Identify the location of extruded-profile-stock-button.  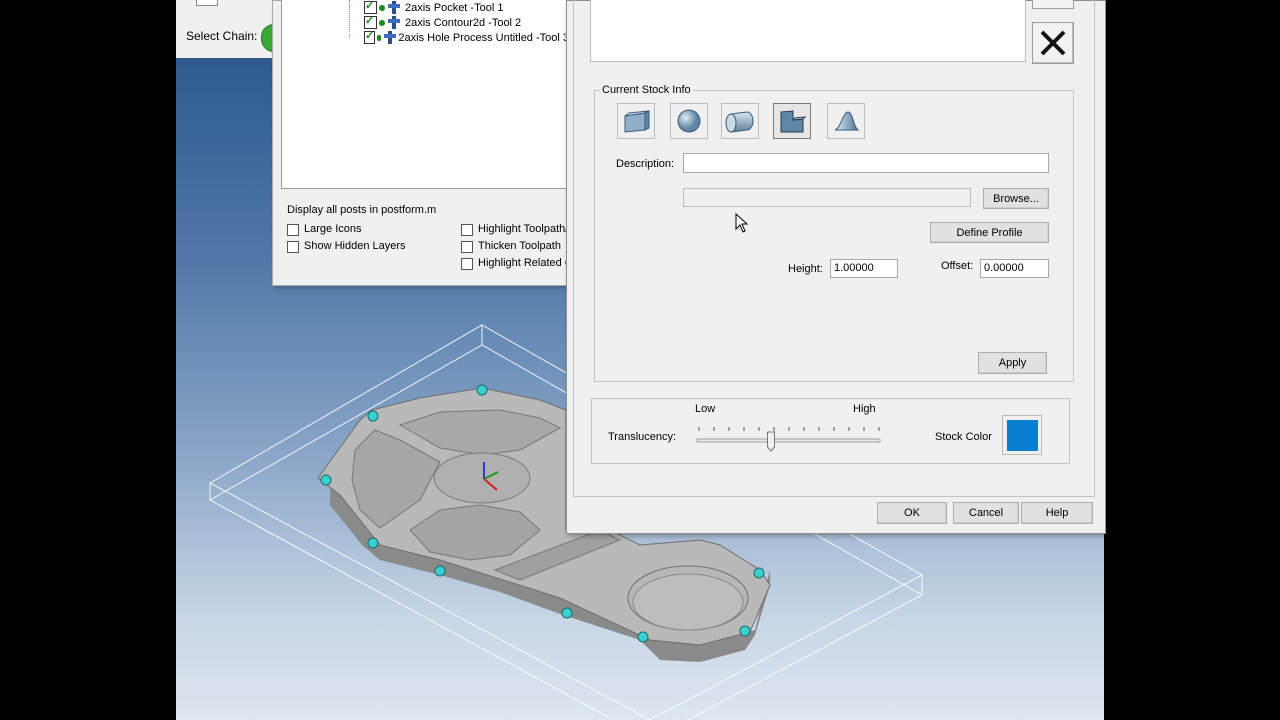
(792, 121).